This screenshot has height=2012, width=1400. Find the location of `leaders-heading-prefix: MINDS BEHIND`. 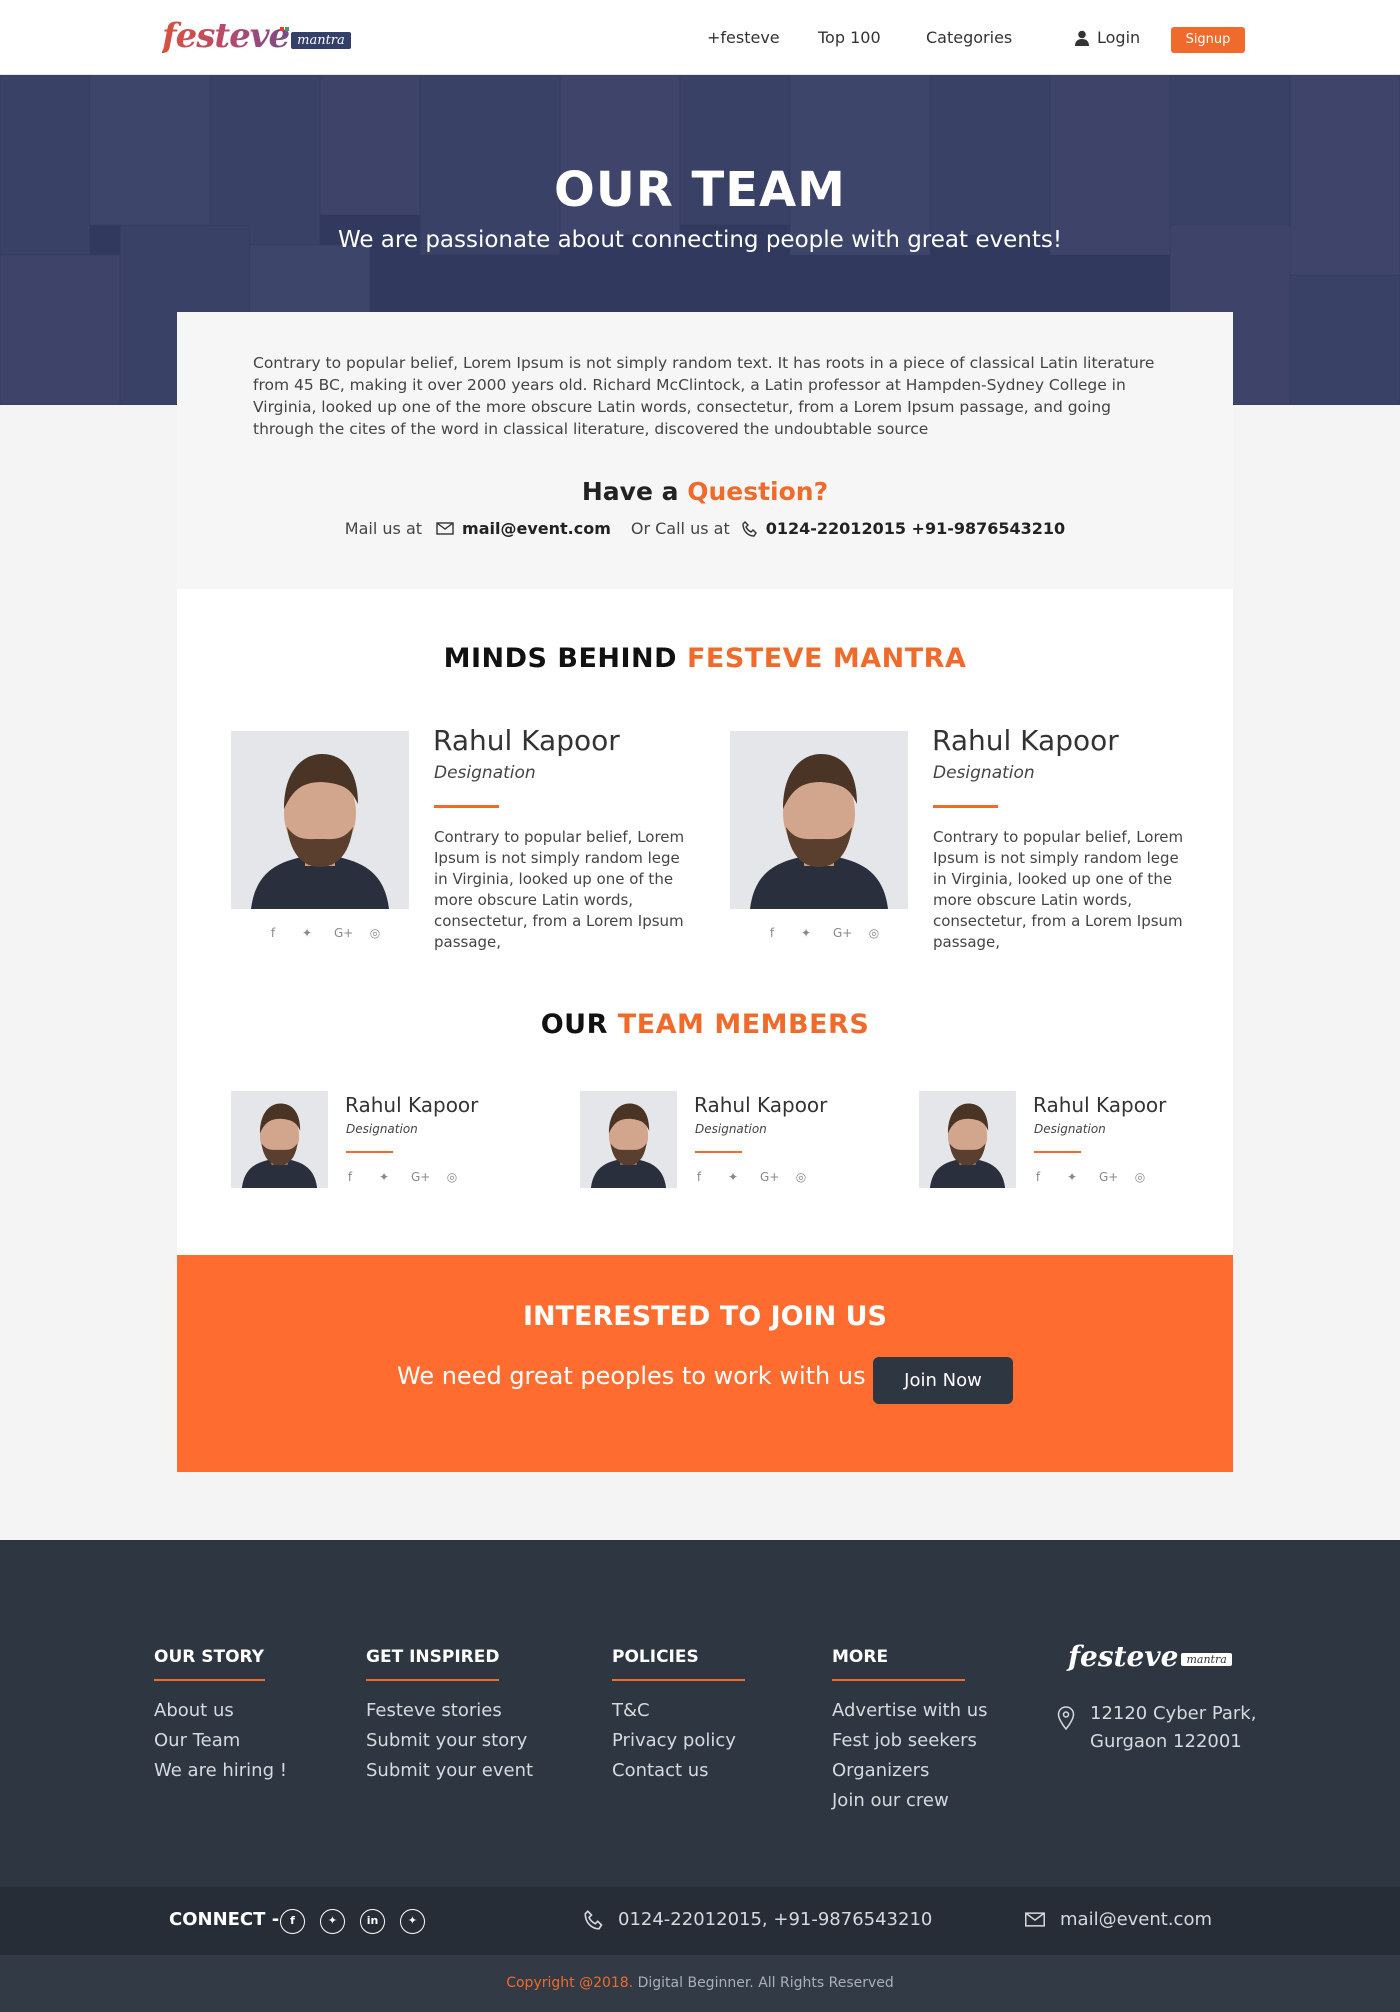

leaders-heading-prefix: MINDS BEHIND is located at coordinates (560, 658).